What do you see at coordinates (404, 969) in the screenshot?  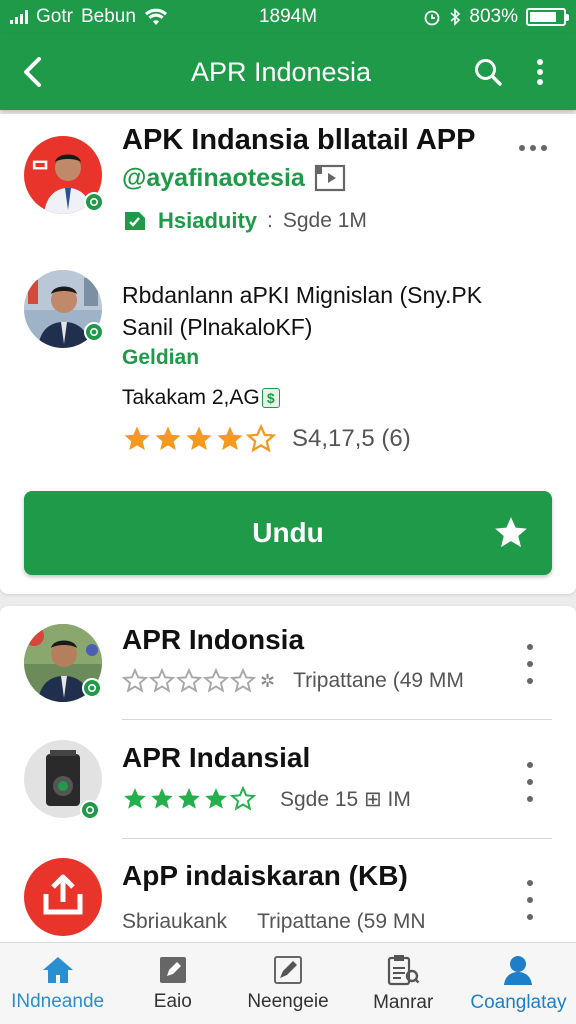 I see `clipboard-search-icon` at bounding box center [404, 969].